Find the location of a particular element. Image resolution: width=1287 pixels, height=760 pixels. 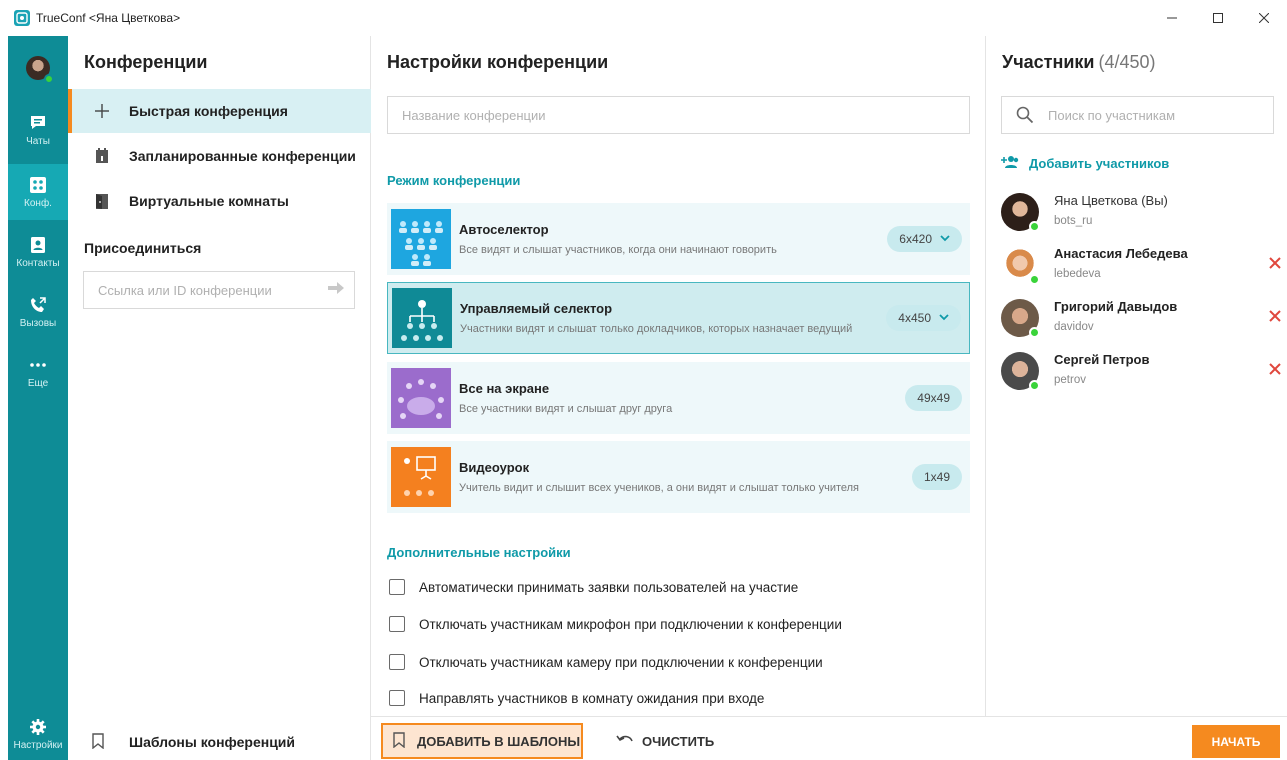

conference-id-input is located at coordinates (208, 290).